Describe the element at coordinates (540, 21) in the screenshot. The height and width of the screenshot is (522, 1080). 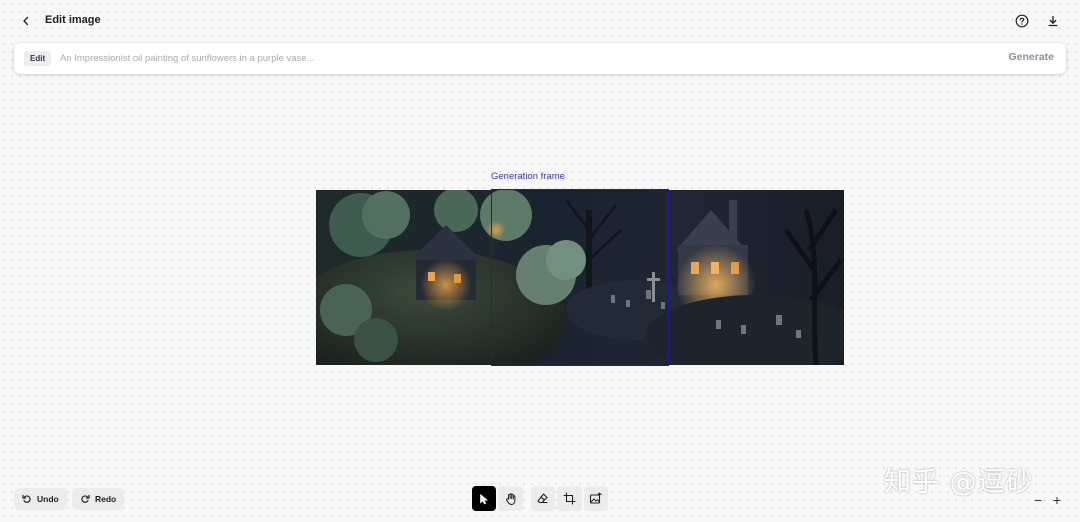
I see `top-bar: Edit image` at that location.